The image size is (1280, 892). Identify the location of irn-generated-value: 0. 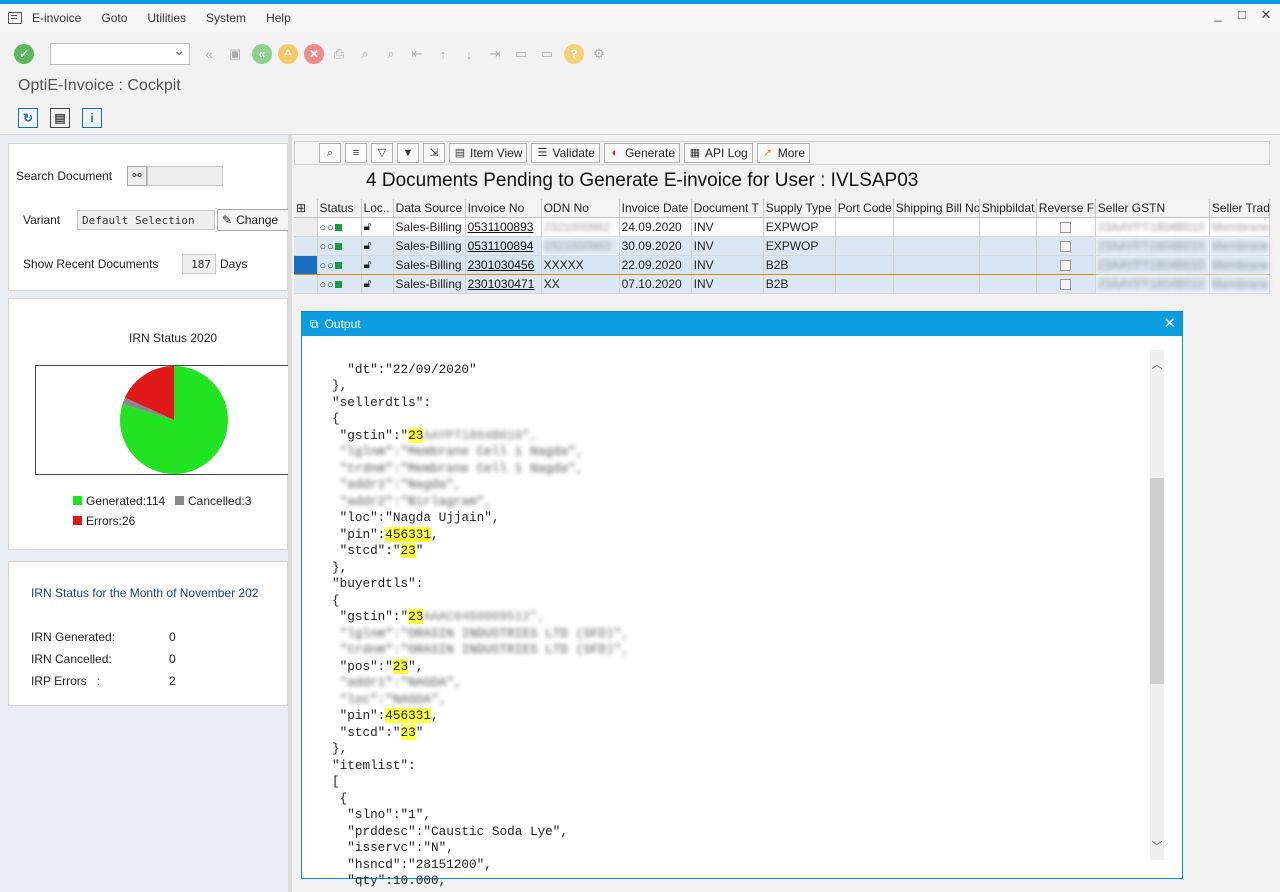
(172, 637).